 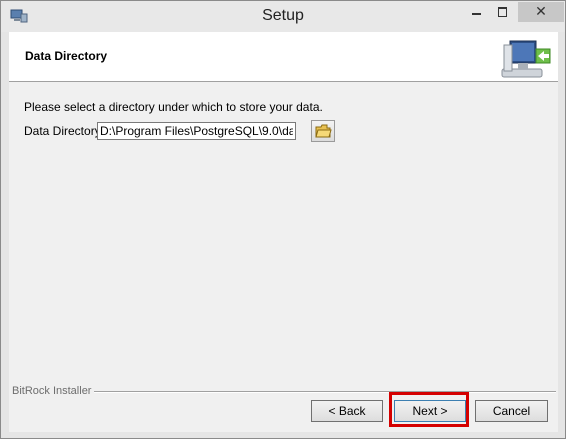 I want to click on minimize-icon, so click(x=476, y=14).